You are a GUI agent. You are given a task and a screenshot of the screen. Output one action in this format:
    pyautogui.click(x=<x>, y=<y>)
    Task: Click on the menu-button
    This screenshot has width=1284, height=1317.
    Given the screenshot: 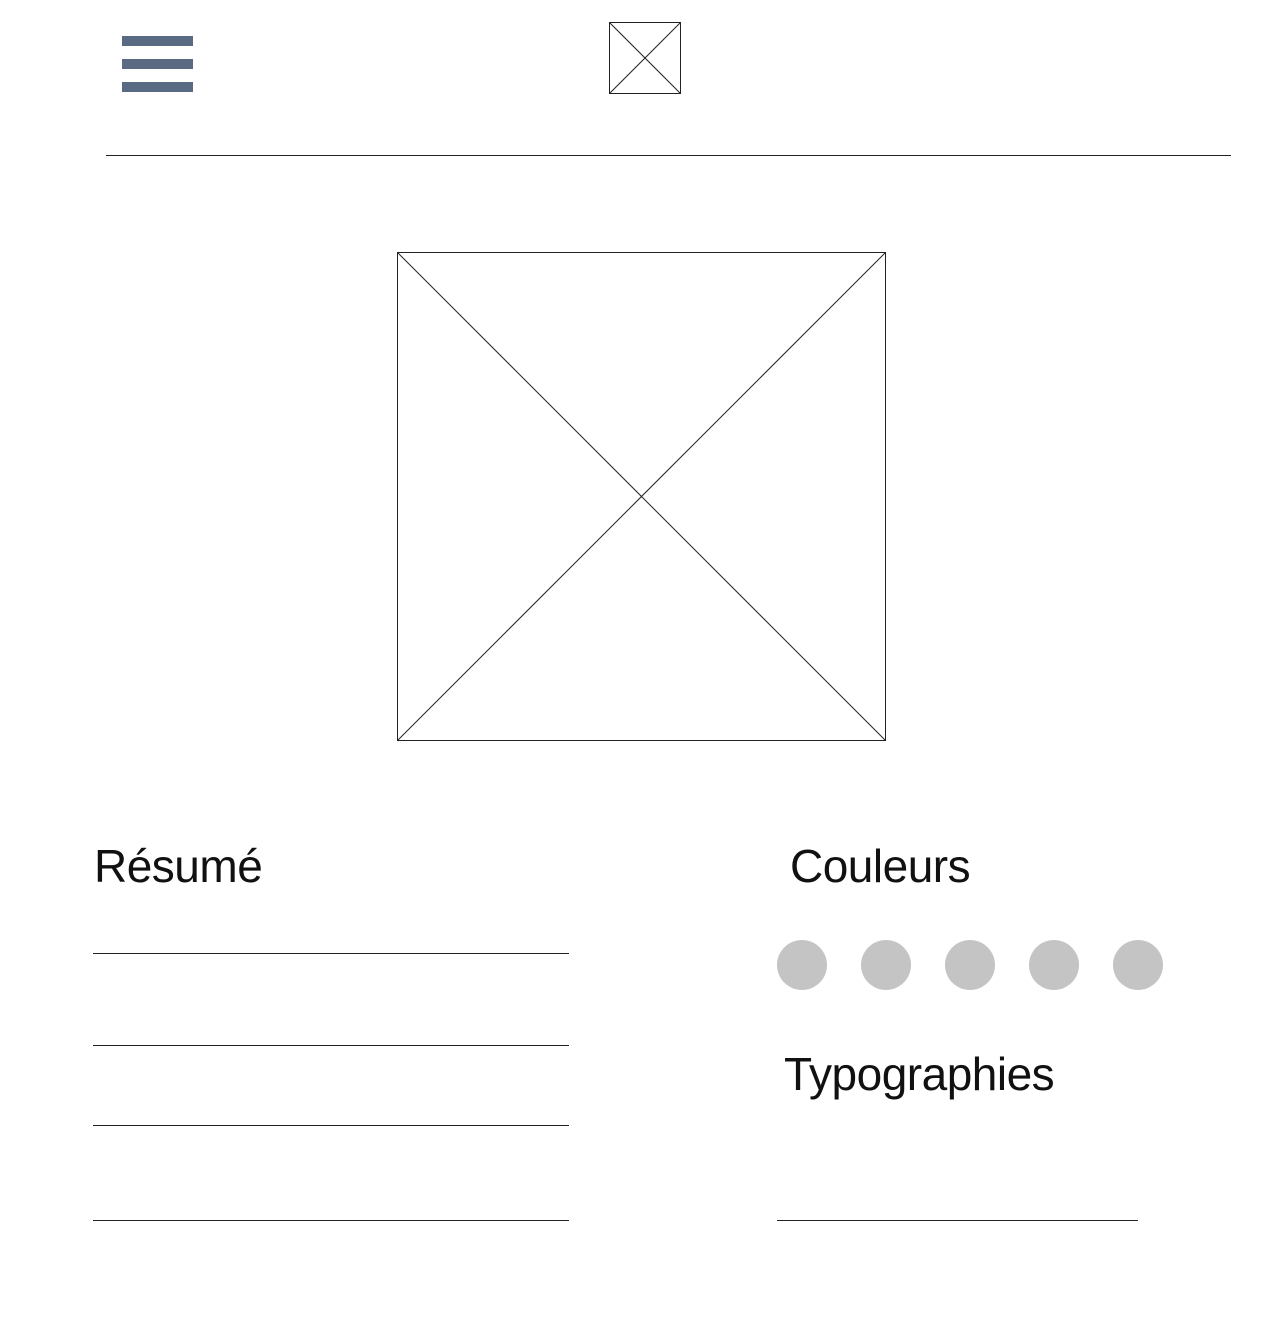 What is the action you would take?
    pyautogui.click(x=157, y=64)
    